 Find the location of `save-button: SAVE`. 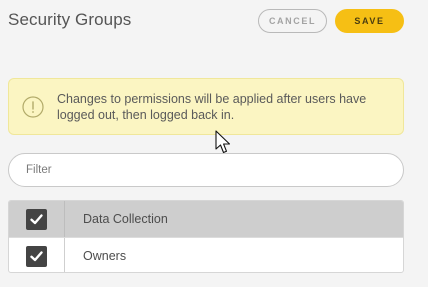

save-button: SAVE is located at coordinates (369, 21).